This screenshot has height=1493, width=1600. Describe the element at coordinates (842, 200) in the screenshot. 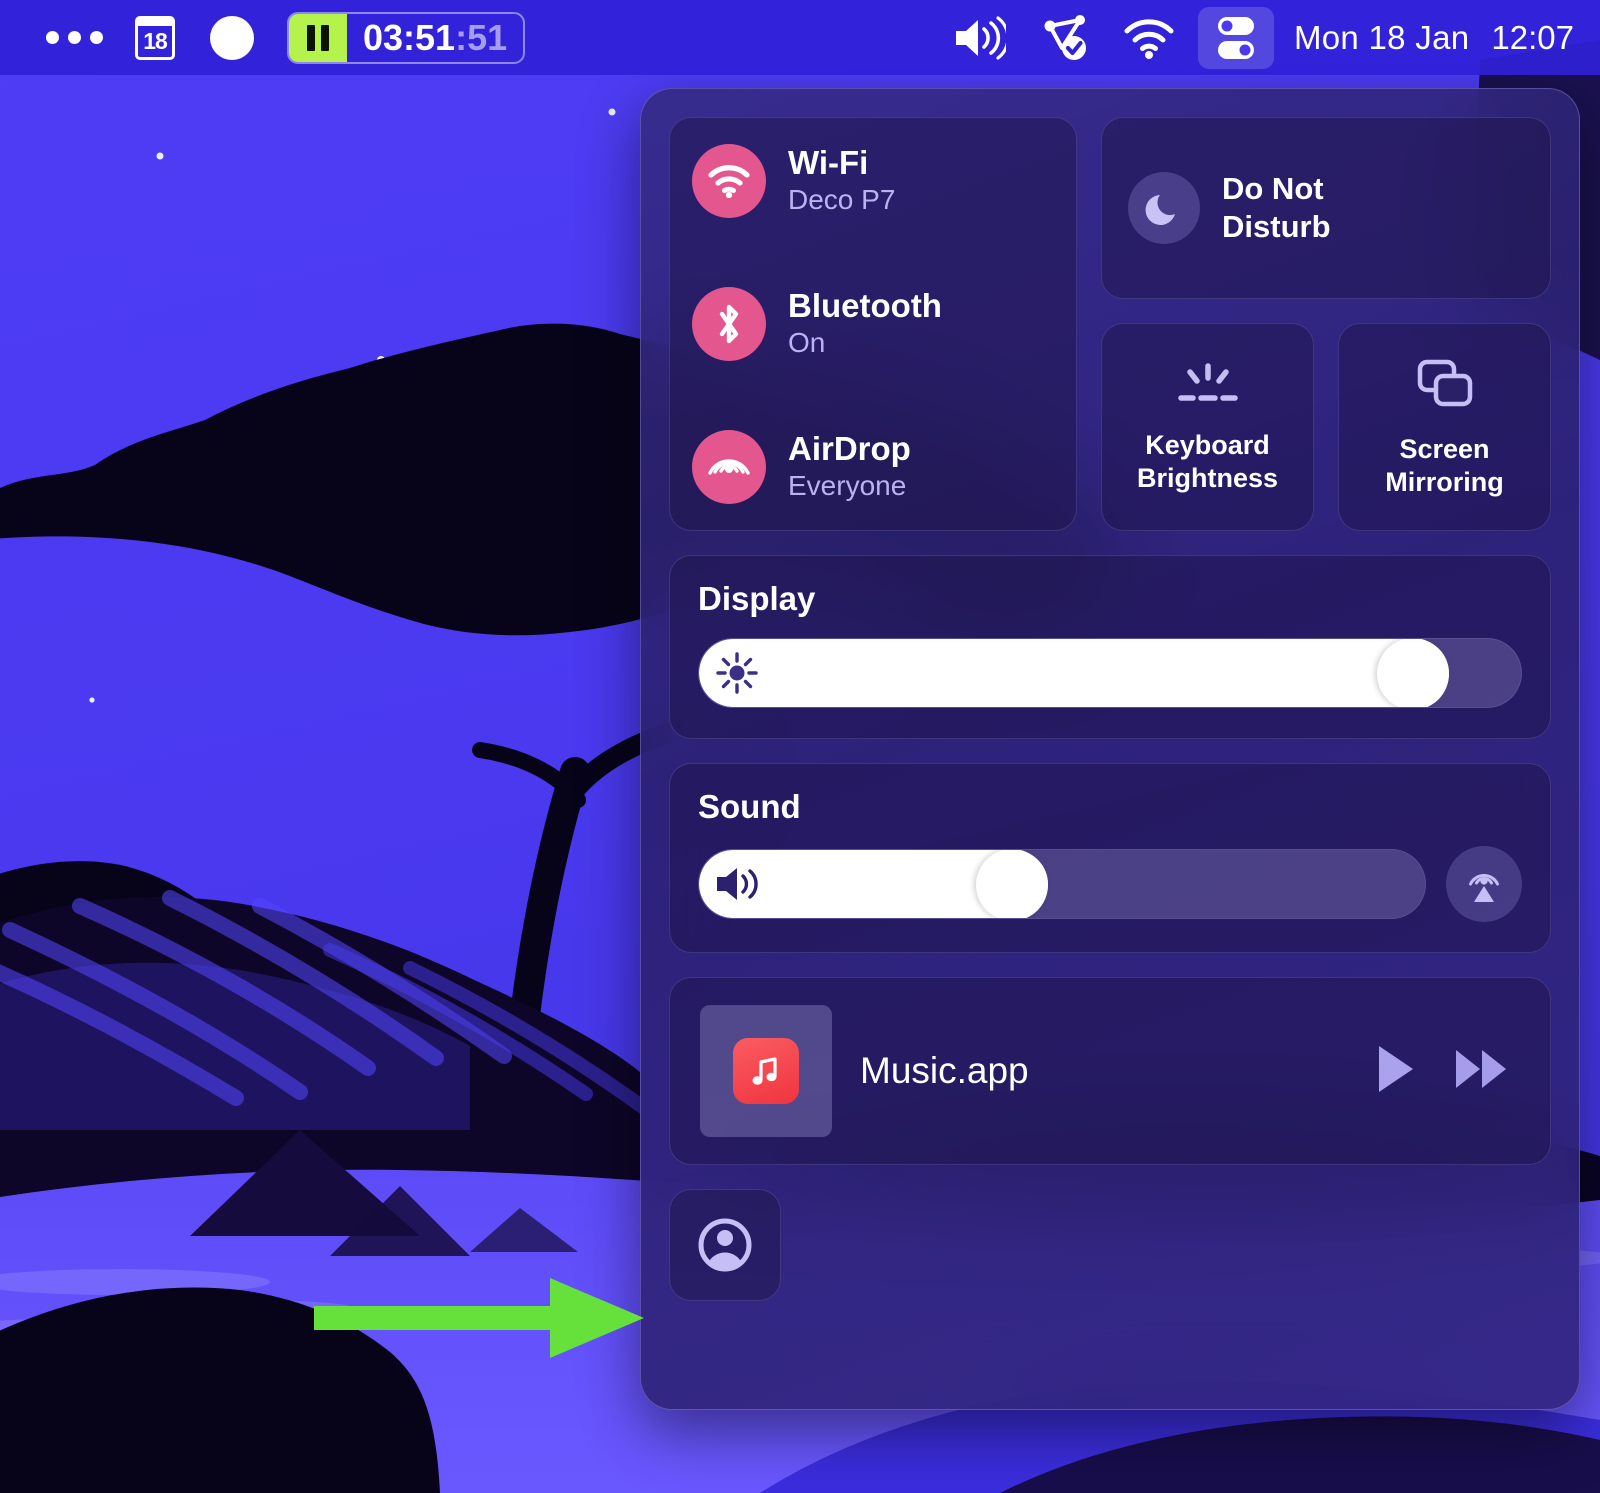

I see `wifi-subtitle: Deco P7` at that location.